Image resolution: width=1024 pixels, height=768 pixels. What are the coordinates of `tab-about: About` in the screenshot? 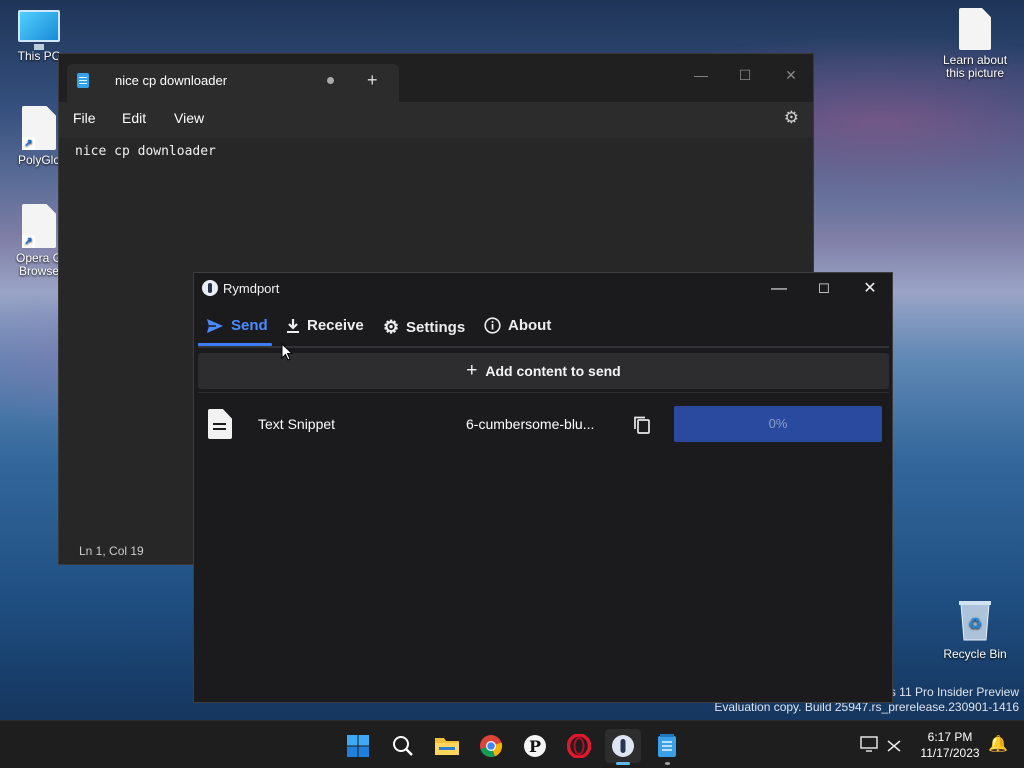 It's located at (517, 325).